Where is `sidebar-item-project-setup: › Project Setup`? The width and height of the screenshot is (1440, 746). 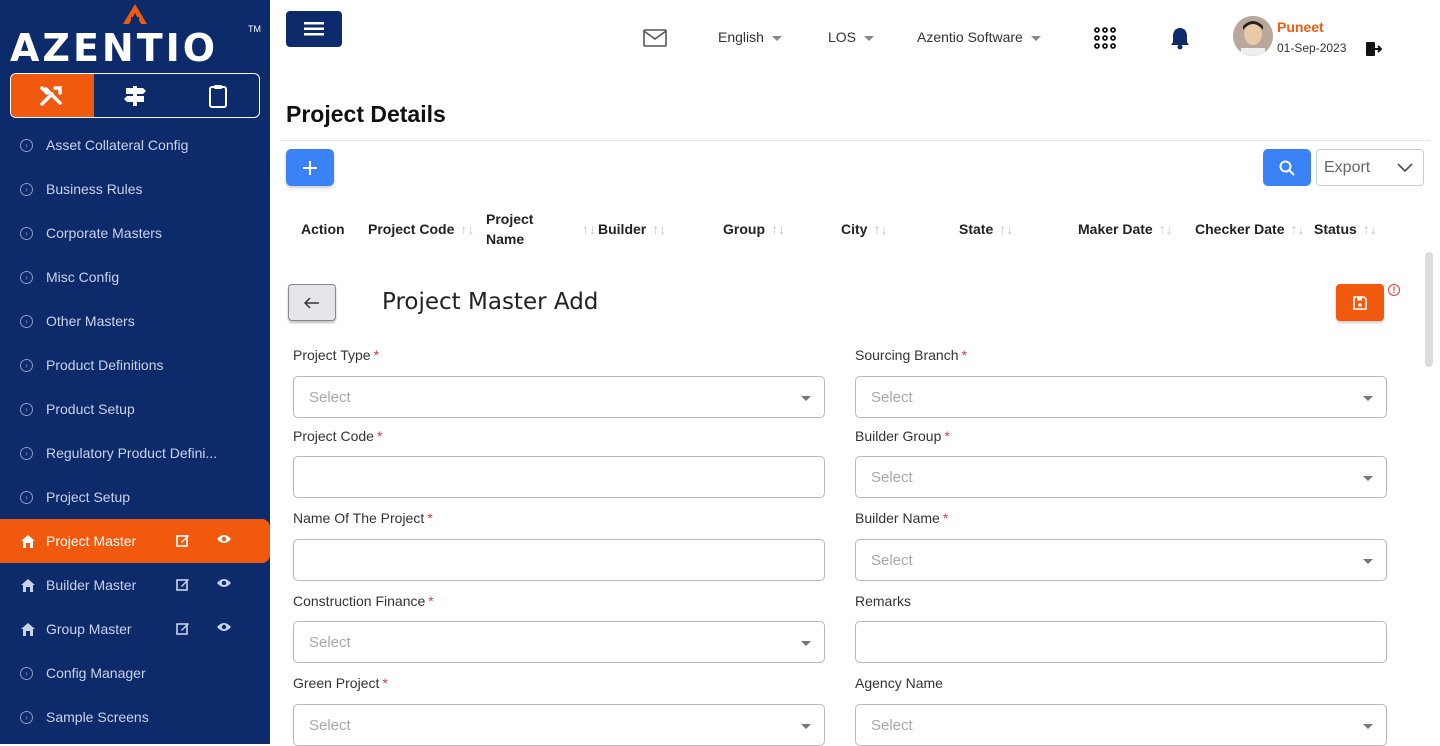
sidebar-item-project-setup: › Project Setup is located at coordinates (135, 497).